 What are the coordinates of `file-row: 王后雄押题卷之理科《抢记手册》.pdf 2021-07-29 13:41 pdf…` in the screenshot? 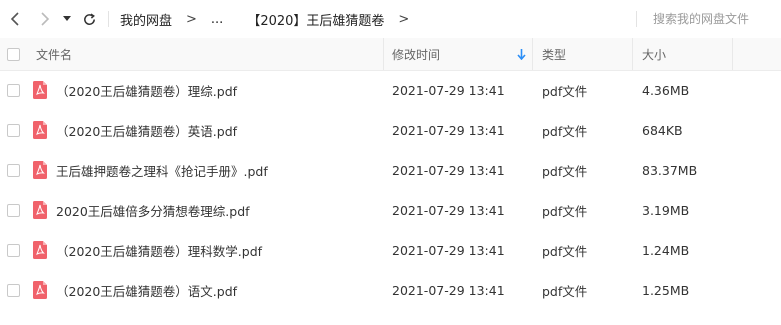 It's located at (390, 170).